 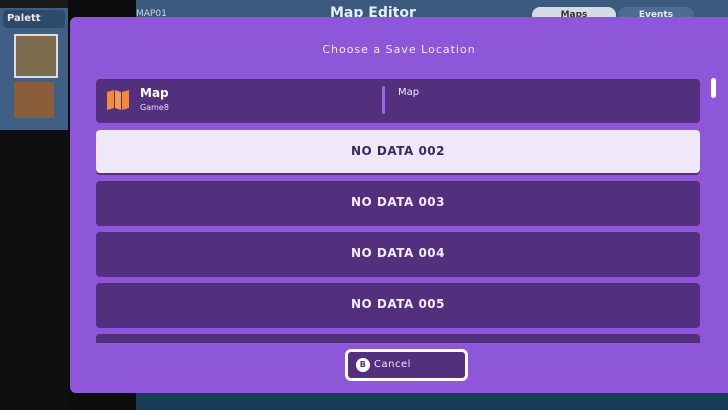 What do you see at coordinates (118, 100) in the screenshot?
I see `map-icon` at bounding box center [118, 100].